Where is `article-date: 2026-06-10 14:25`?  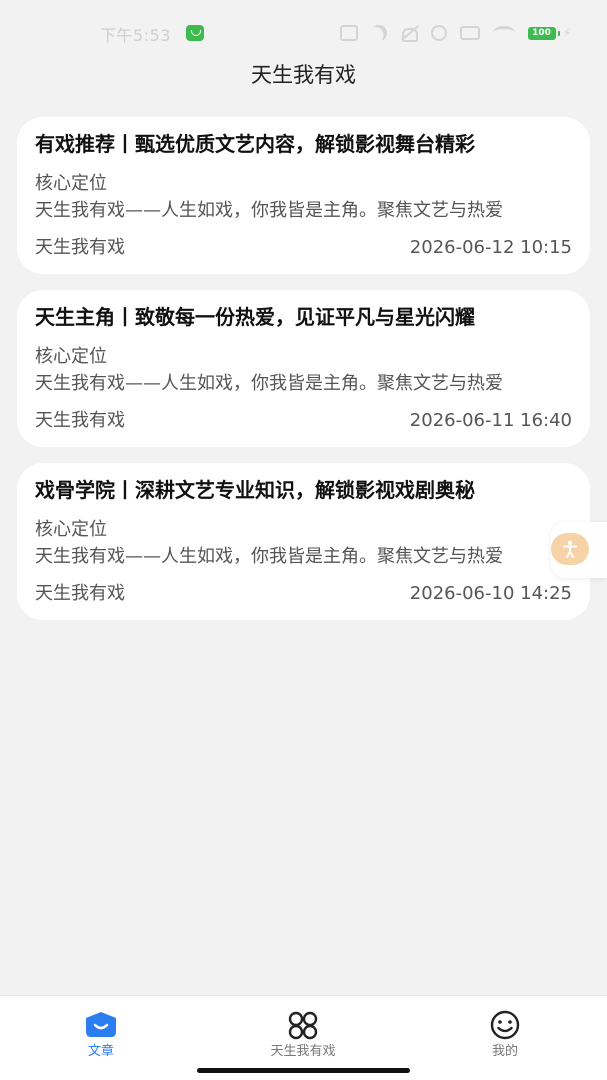
article-date: 2026-06-10 14:25 is located at coordinates (490, 593).